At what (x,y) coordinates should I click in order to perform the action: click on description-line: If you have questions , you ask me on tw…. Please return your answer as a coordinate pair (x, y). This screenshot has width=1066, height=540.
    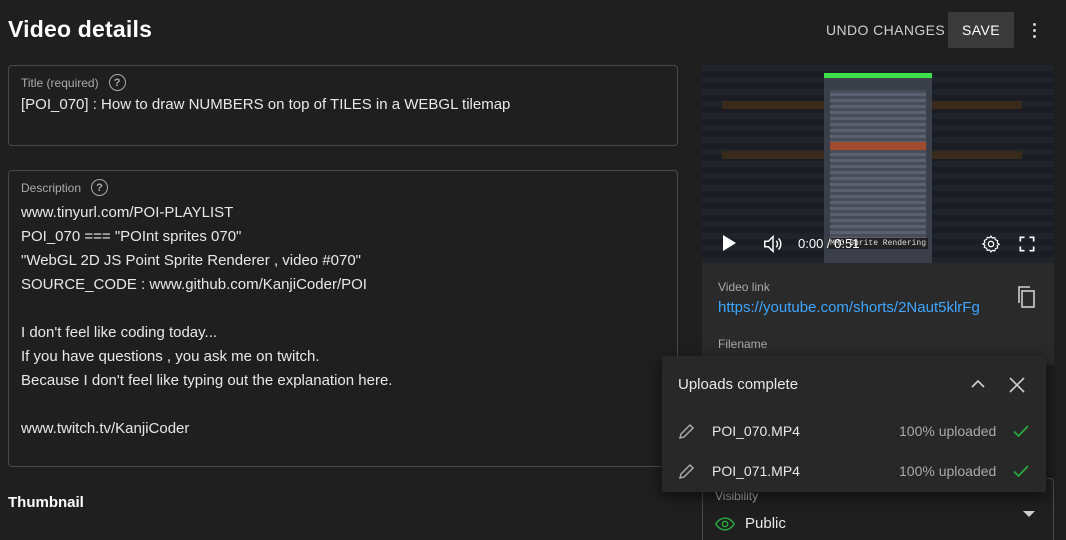
    Looking at the image, I should click on (170, 356).